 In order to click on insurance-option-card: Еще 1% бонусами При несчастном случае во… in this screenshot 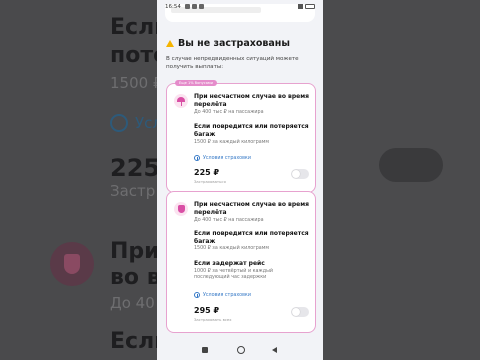, I will do `click(241, 136)`.